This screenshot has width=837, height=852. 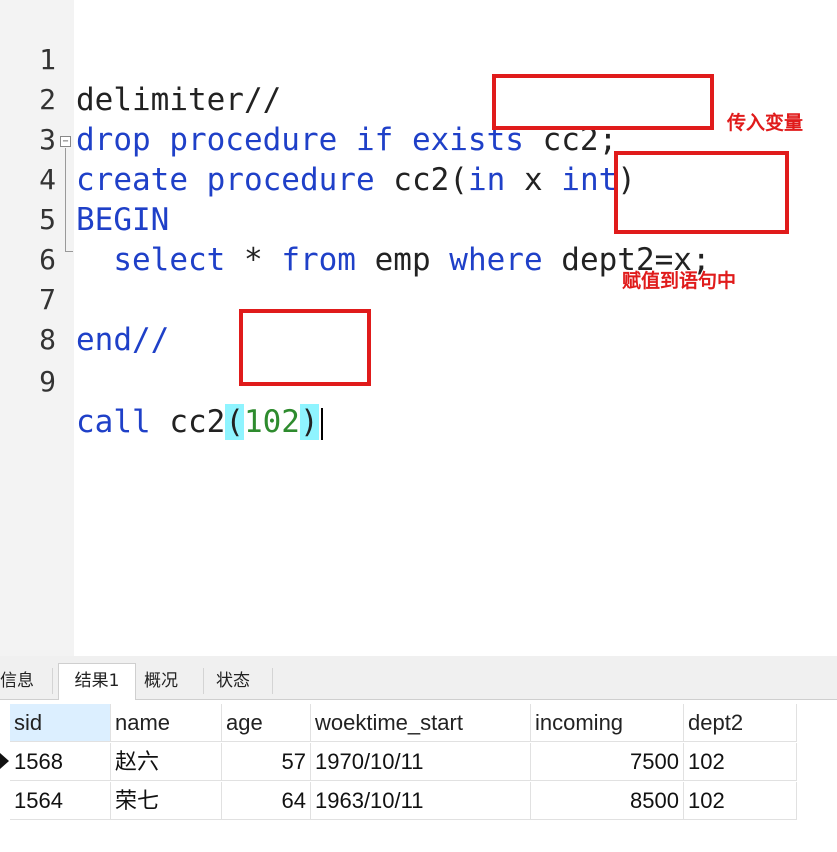 What do you see at coordinates (309, 422) in the screenshot?
I see `paren: )` at bounding box center [309, 422].